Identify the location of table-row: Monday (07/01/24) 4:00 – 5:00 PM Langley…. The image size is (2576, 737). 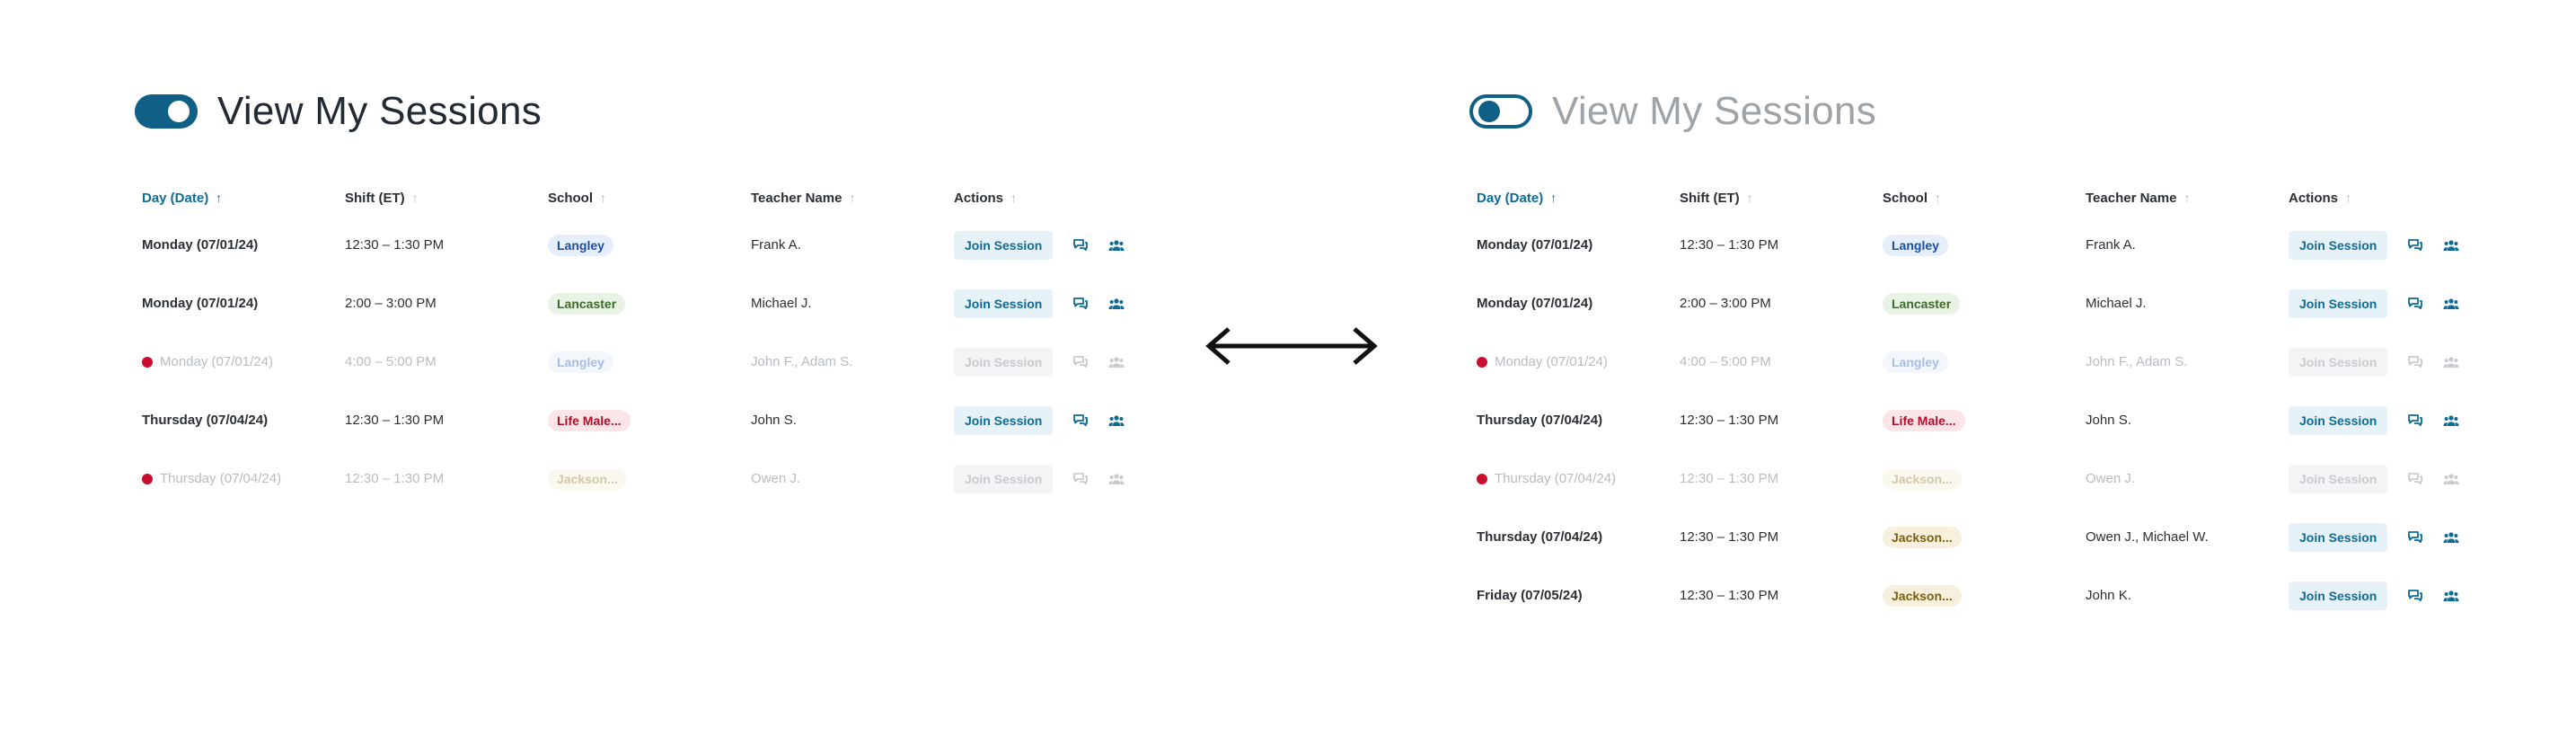
(654, 362).